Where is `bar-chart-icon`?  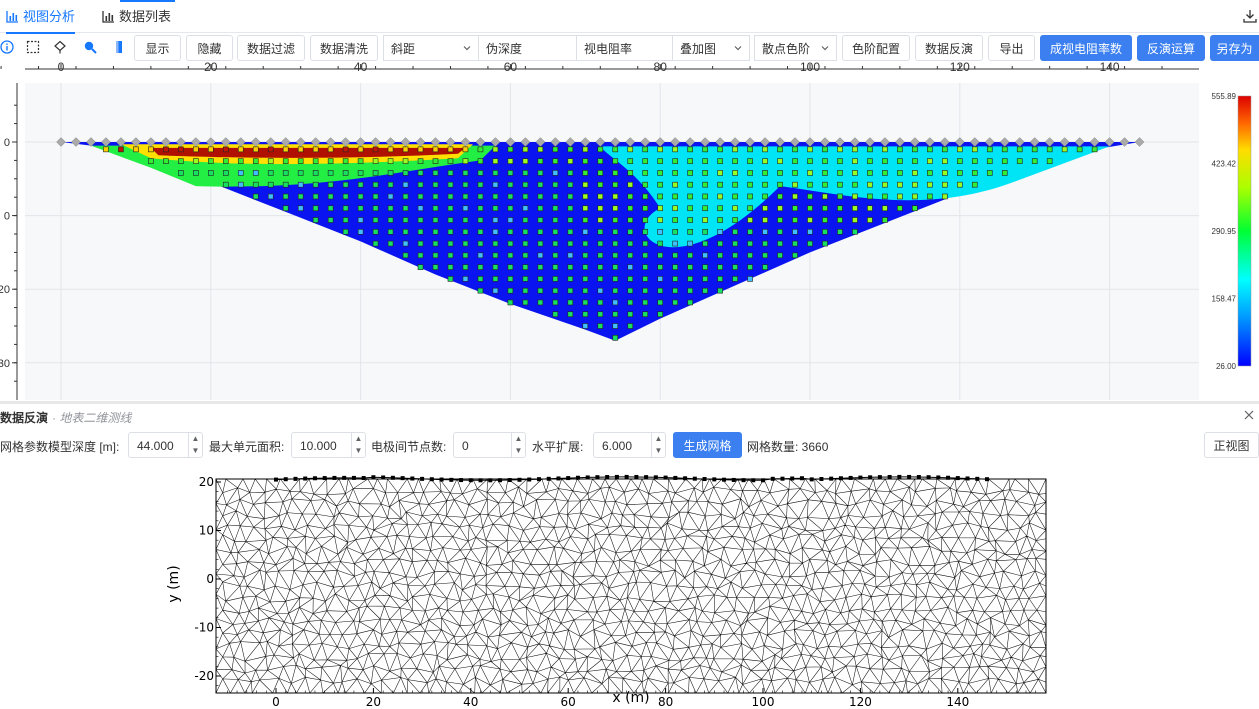 bar-chart-icon is located at coordinates (108, 17).